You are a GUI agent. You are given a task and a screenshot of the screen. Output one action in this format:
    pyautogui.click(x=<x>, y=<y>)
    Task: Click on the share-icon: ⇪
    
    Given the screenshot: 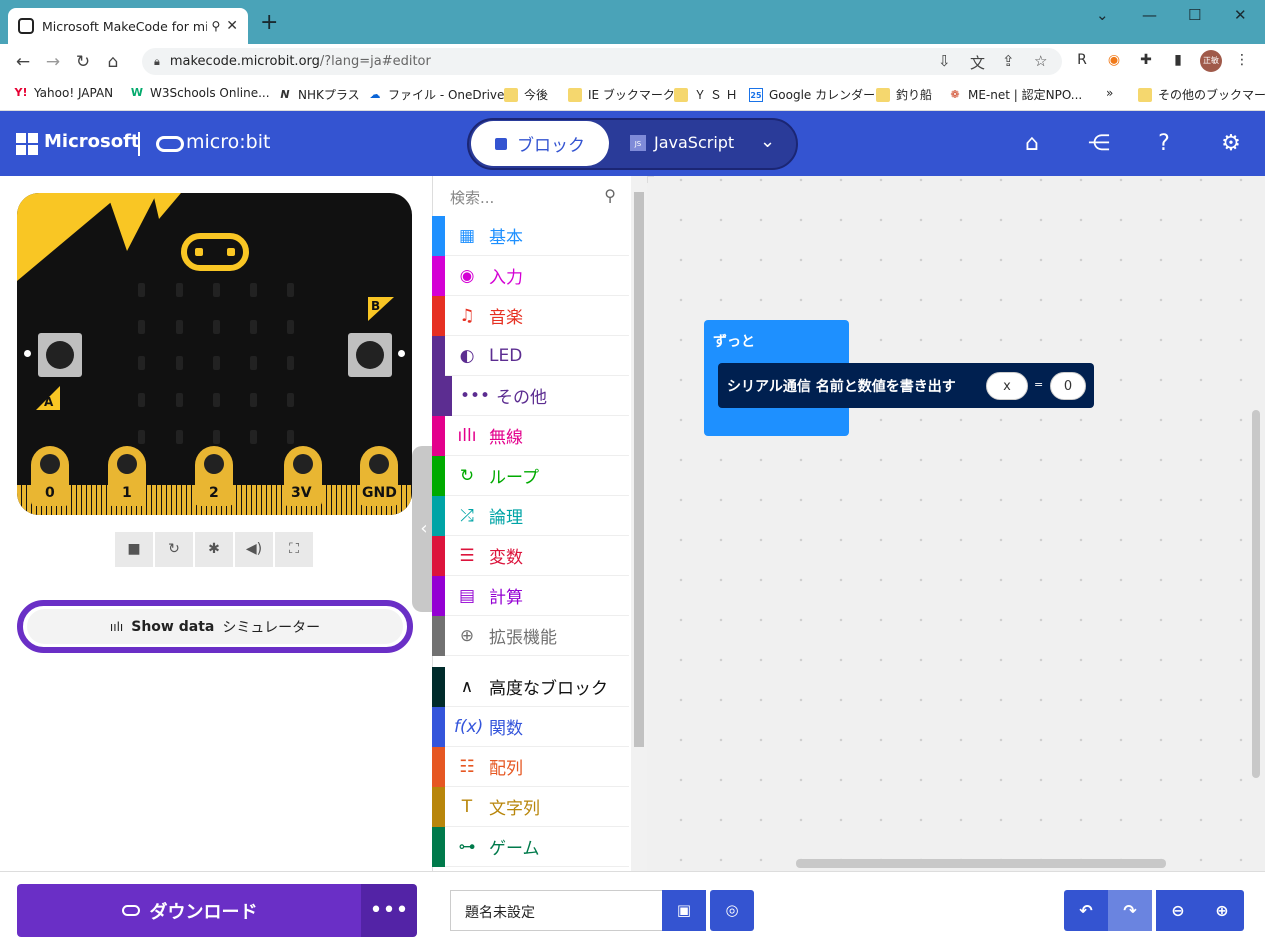 What is the action you would take?
    pyautogui.click(x=1008, y=61)
    